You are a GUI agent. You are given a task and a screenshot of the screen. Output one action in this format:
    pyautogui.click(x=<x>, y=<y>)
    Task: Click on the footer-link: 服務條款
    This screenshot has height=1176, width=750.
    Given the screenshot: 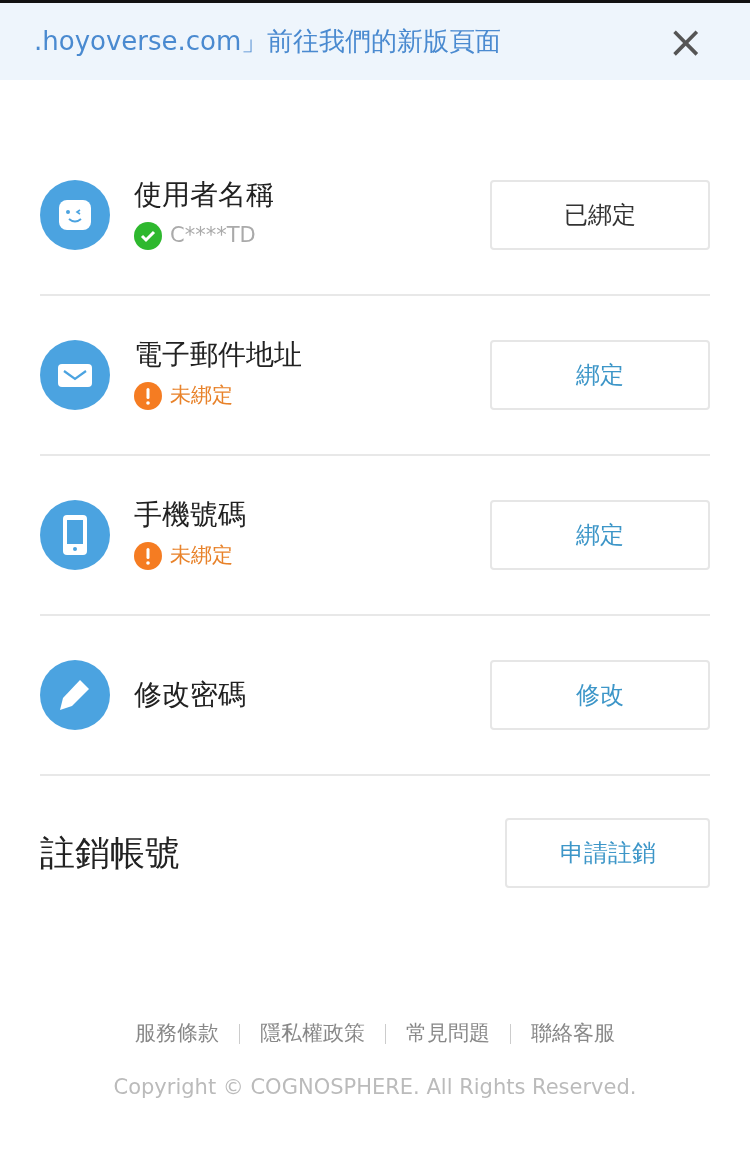 What is the action you would take?
    pyautogui.click(x=177, y=1034)
    